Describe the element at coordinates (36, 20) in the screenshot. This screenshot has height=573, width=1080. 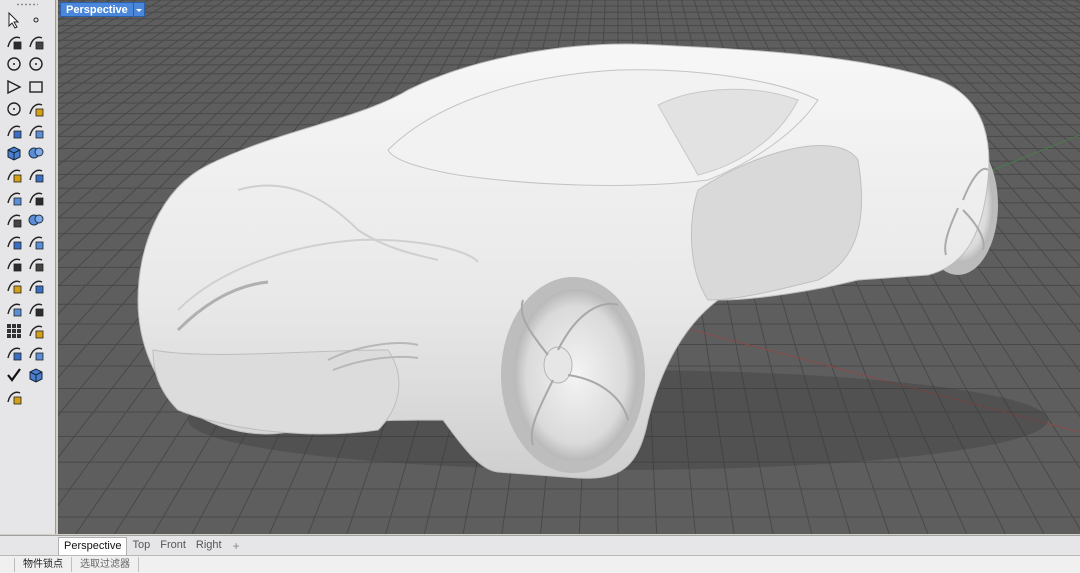
I see `point-icon` at that location.